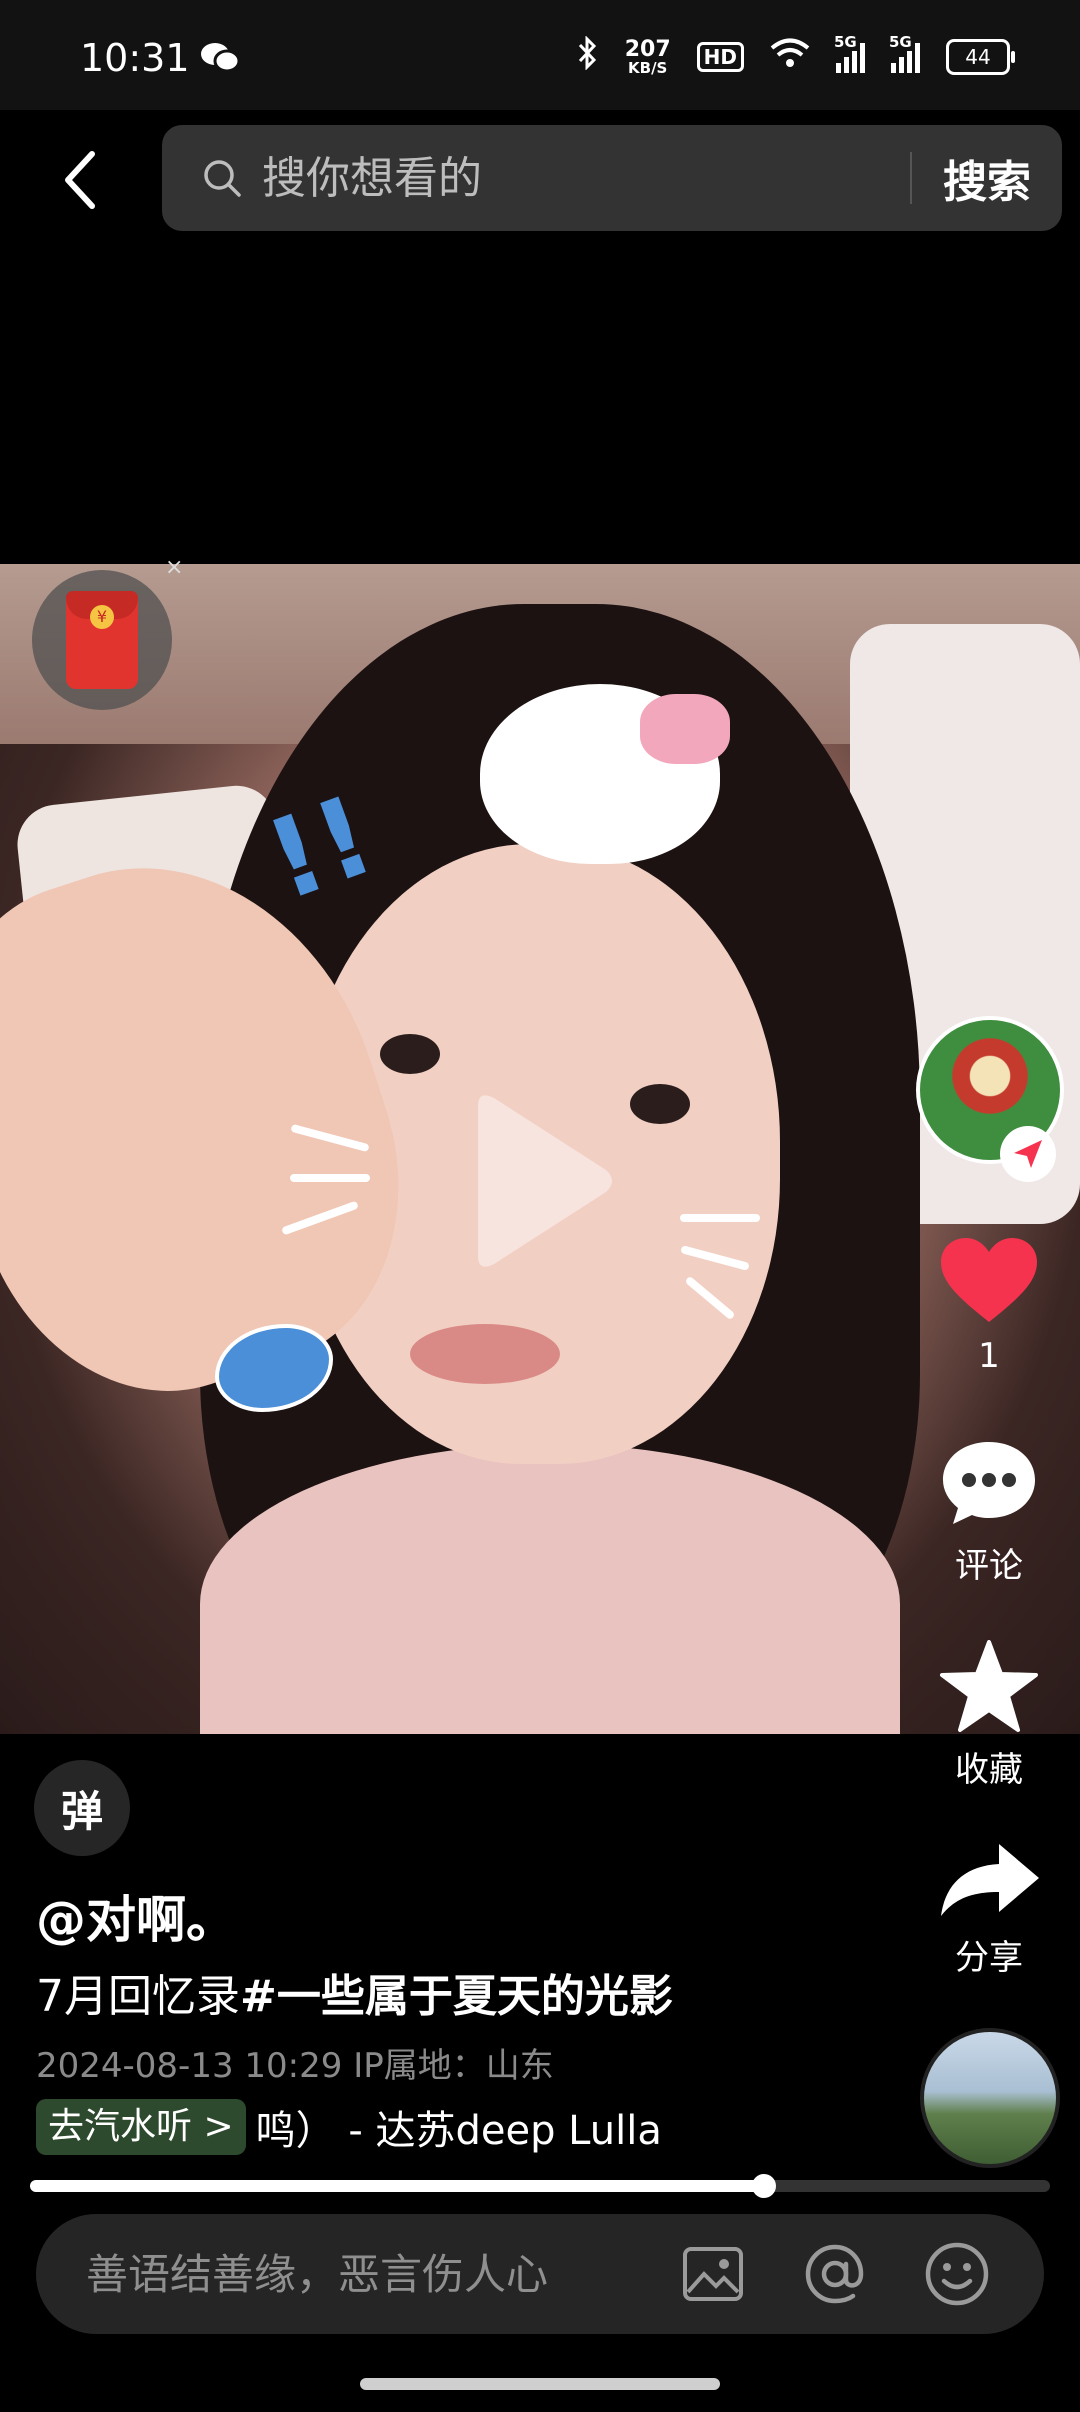  What do you see at coordinates (545, 1181) in the screenshot?
I see `play-icon` at bounding box center [545, 1181].